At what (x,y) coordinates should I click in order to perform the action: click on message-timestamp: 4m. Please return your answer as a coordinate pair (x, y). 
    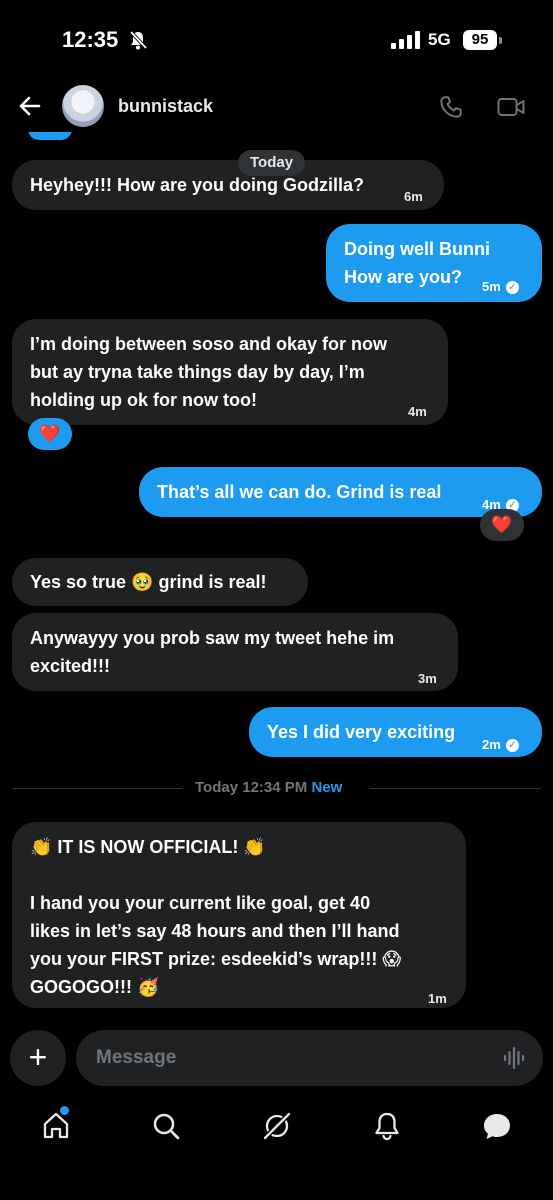
    Looking at the image, I should click on (417, 411).